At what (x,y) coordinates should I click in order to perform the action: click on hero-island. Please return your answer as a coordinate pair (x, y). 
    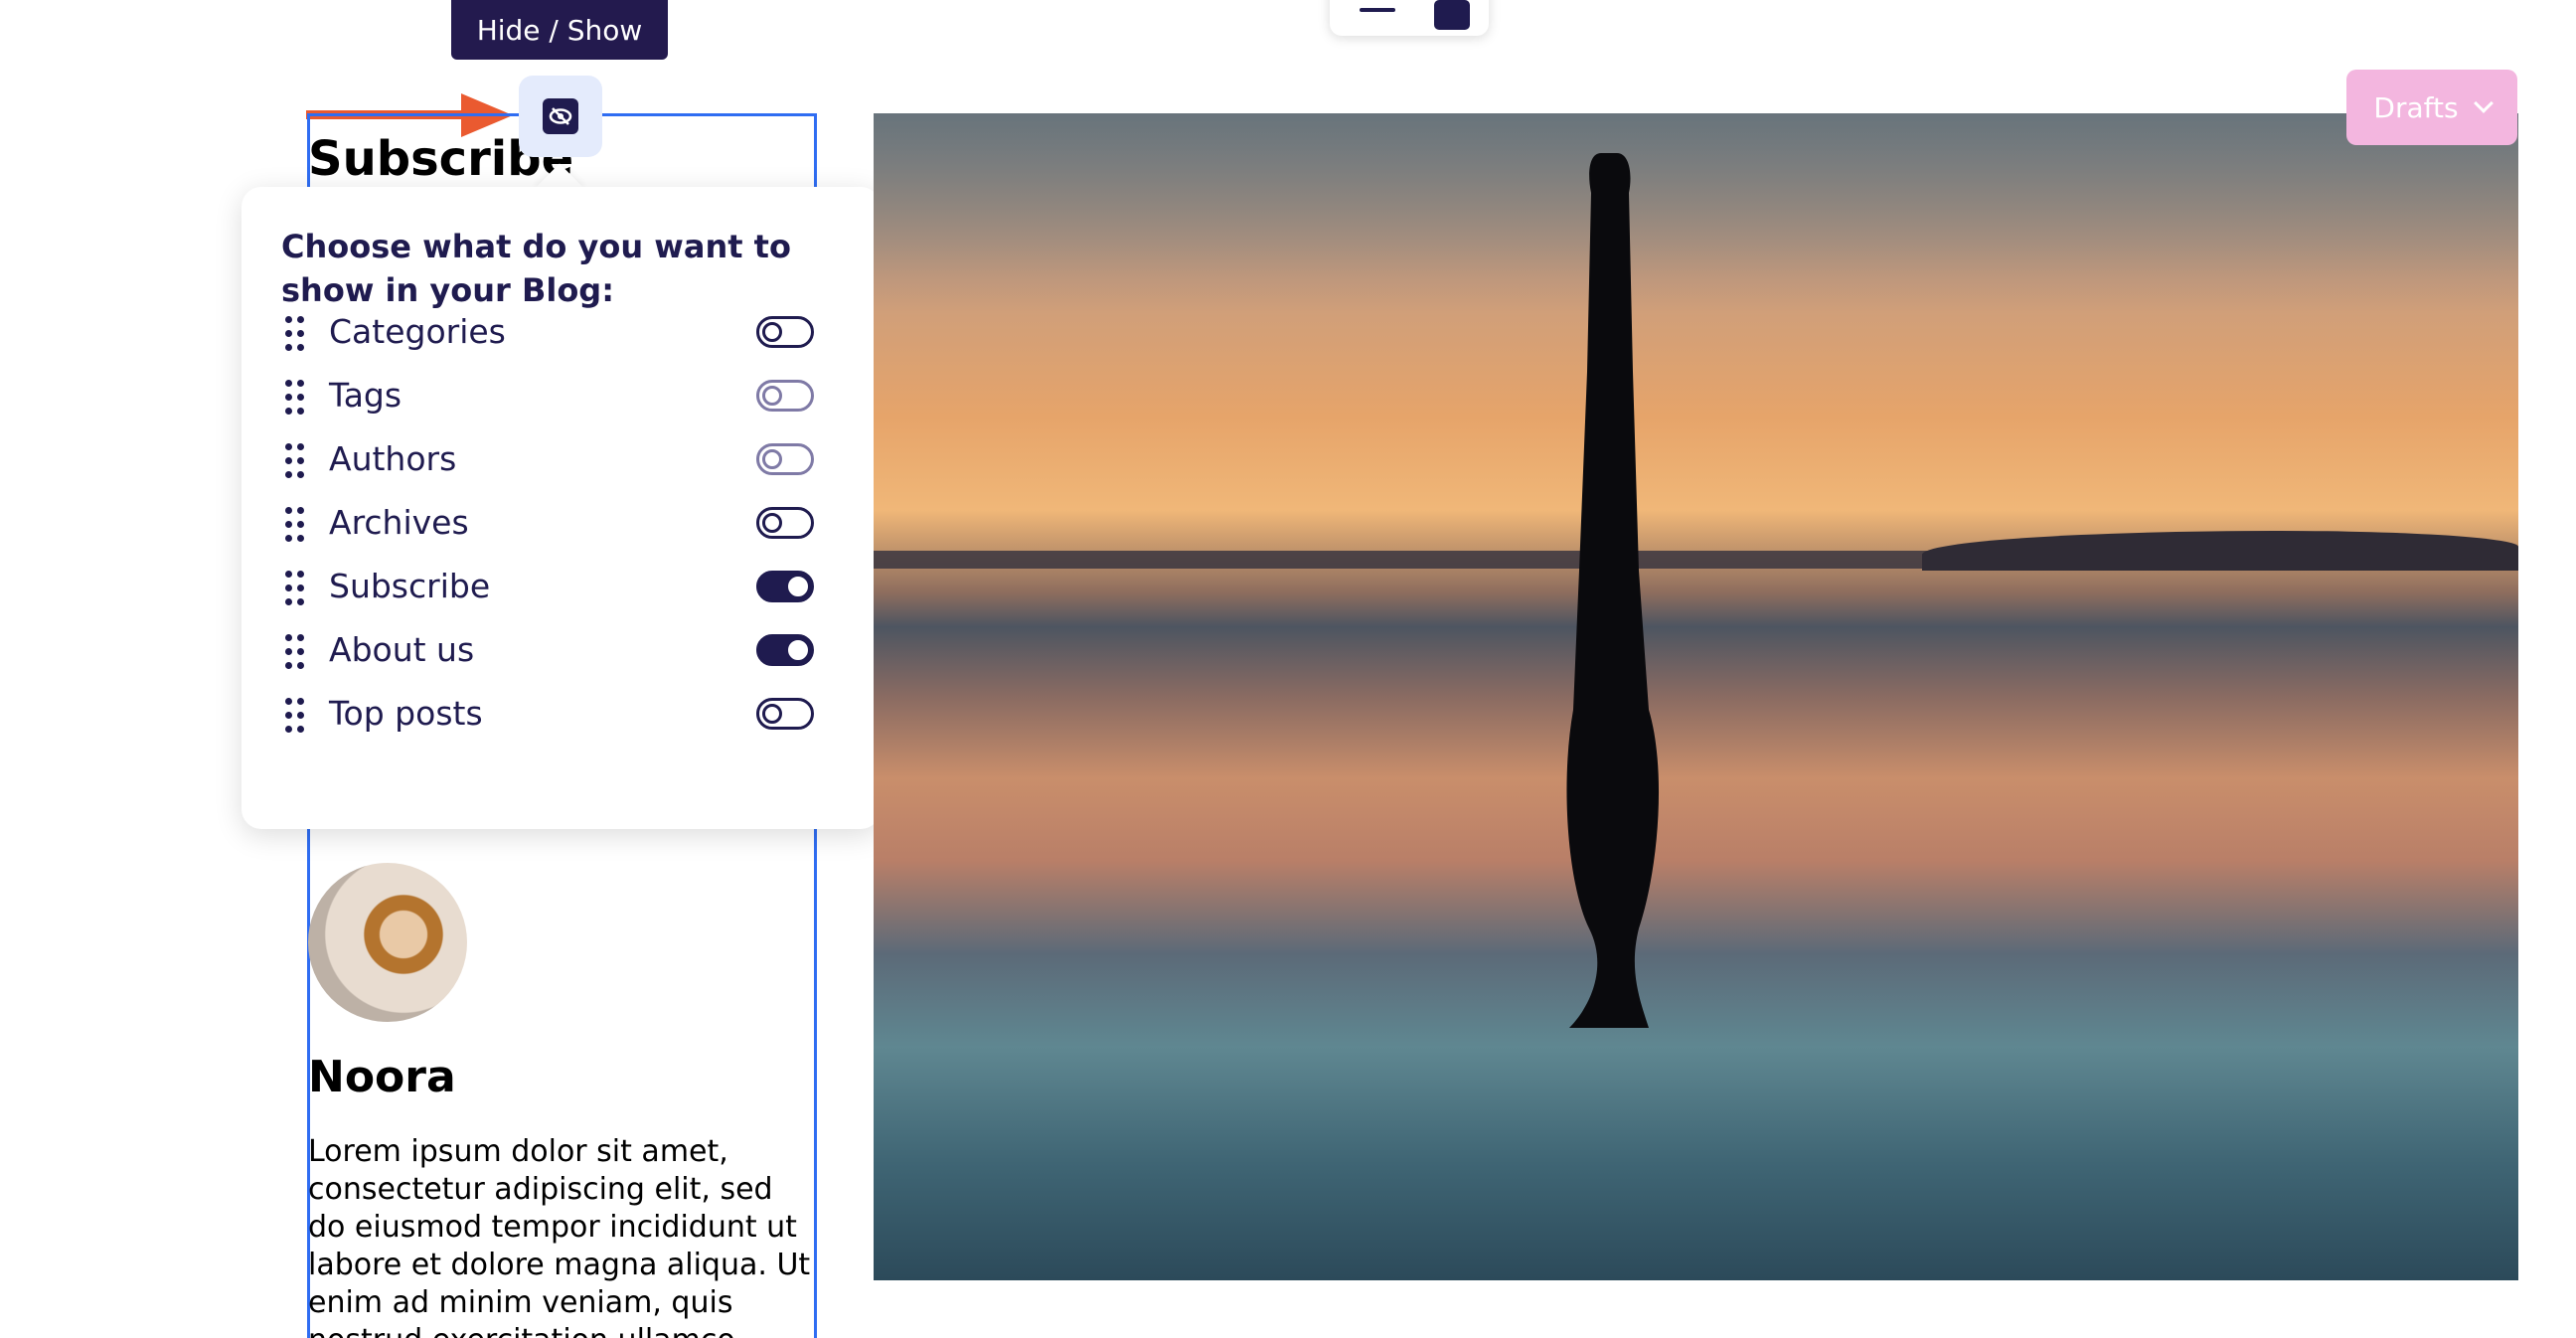
    Looking at the image, I should click on (2220, 551).